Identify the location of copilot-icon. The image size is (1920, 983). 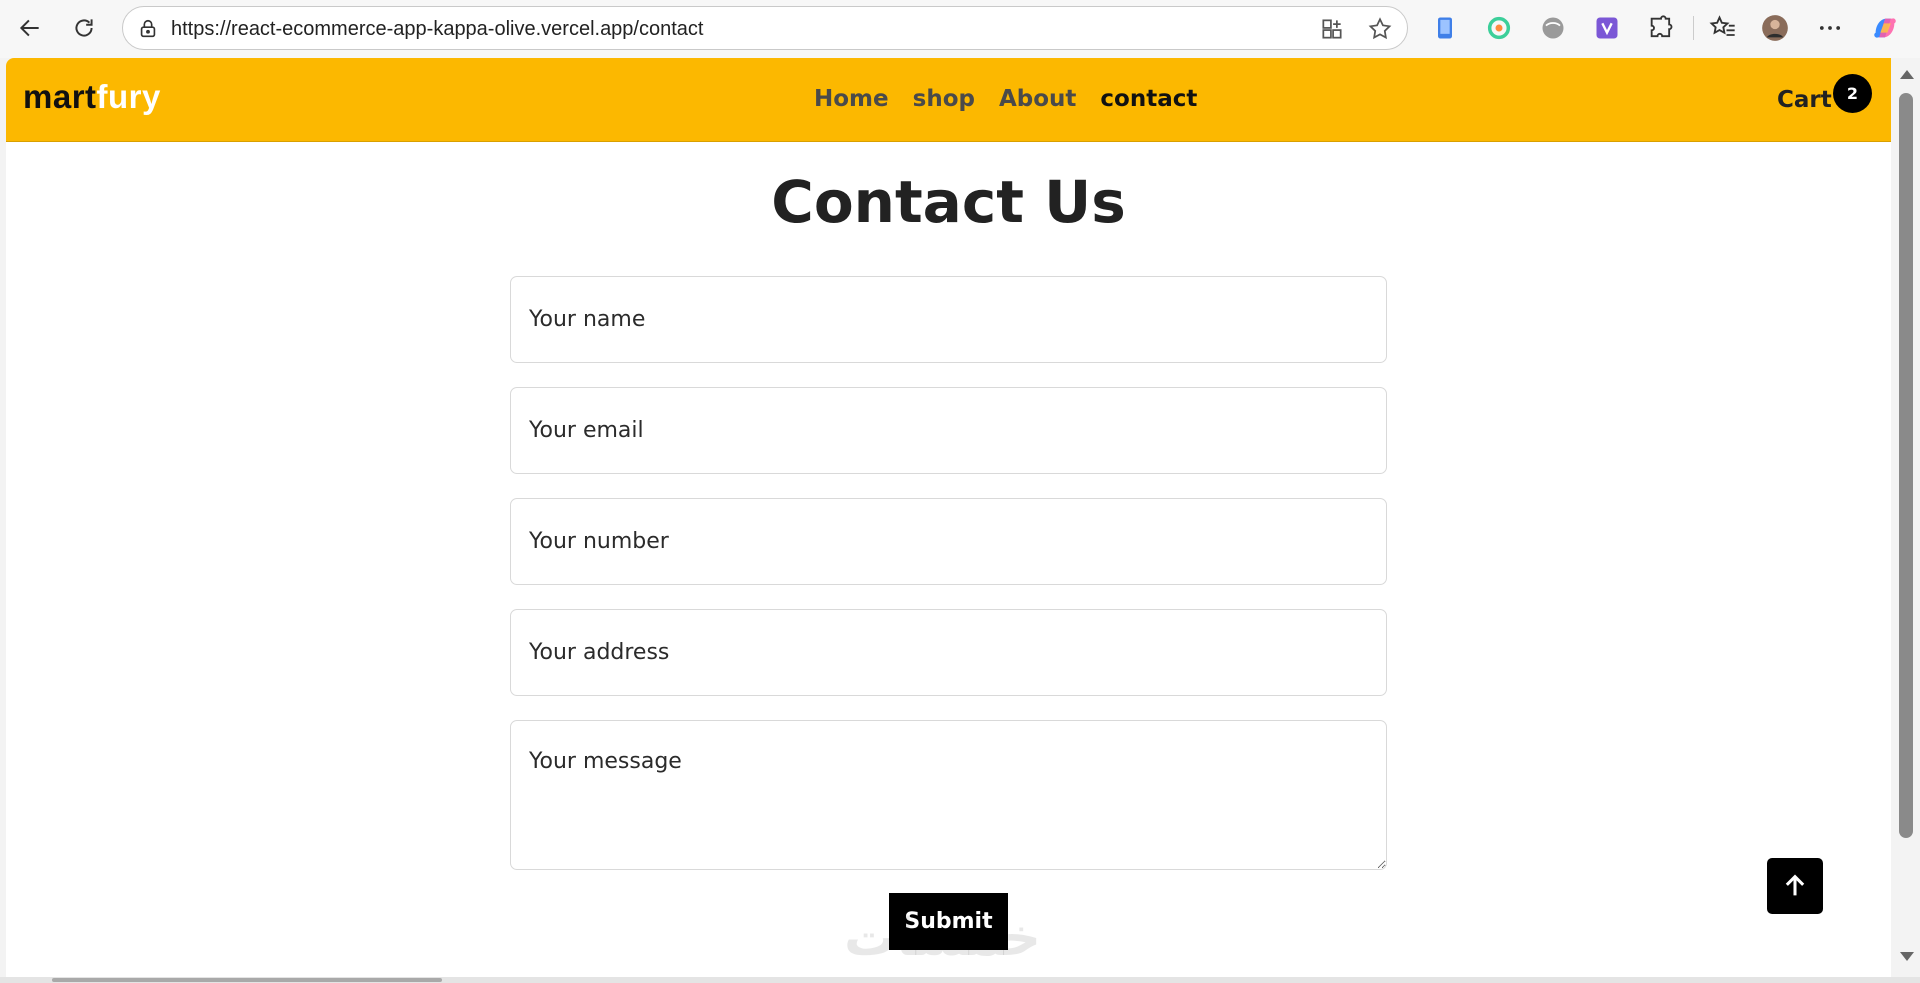
(1885, 28).